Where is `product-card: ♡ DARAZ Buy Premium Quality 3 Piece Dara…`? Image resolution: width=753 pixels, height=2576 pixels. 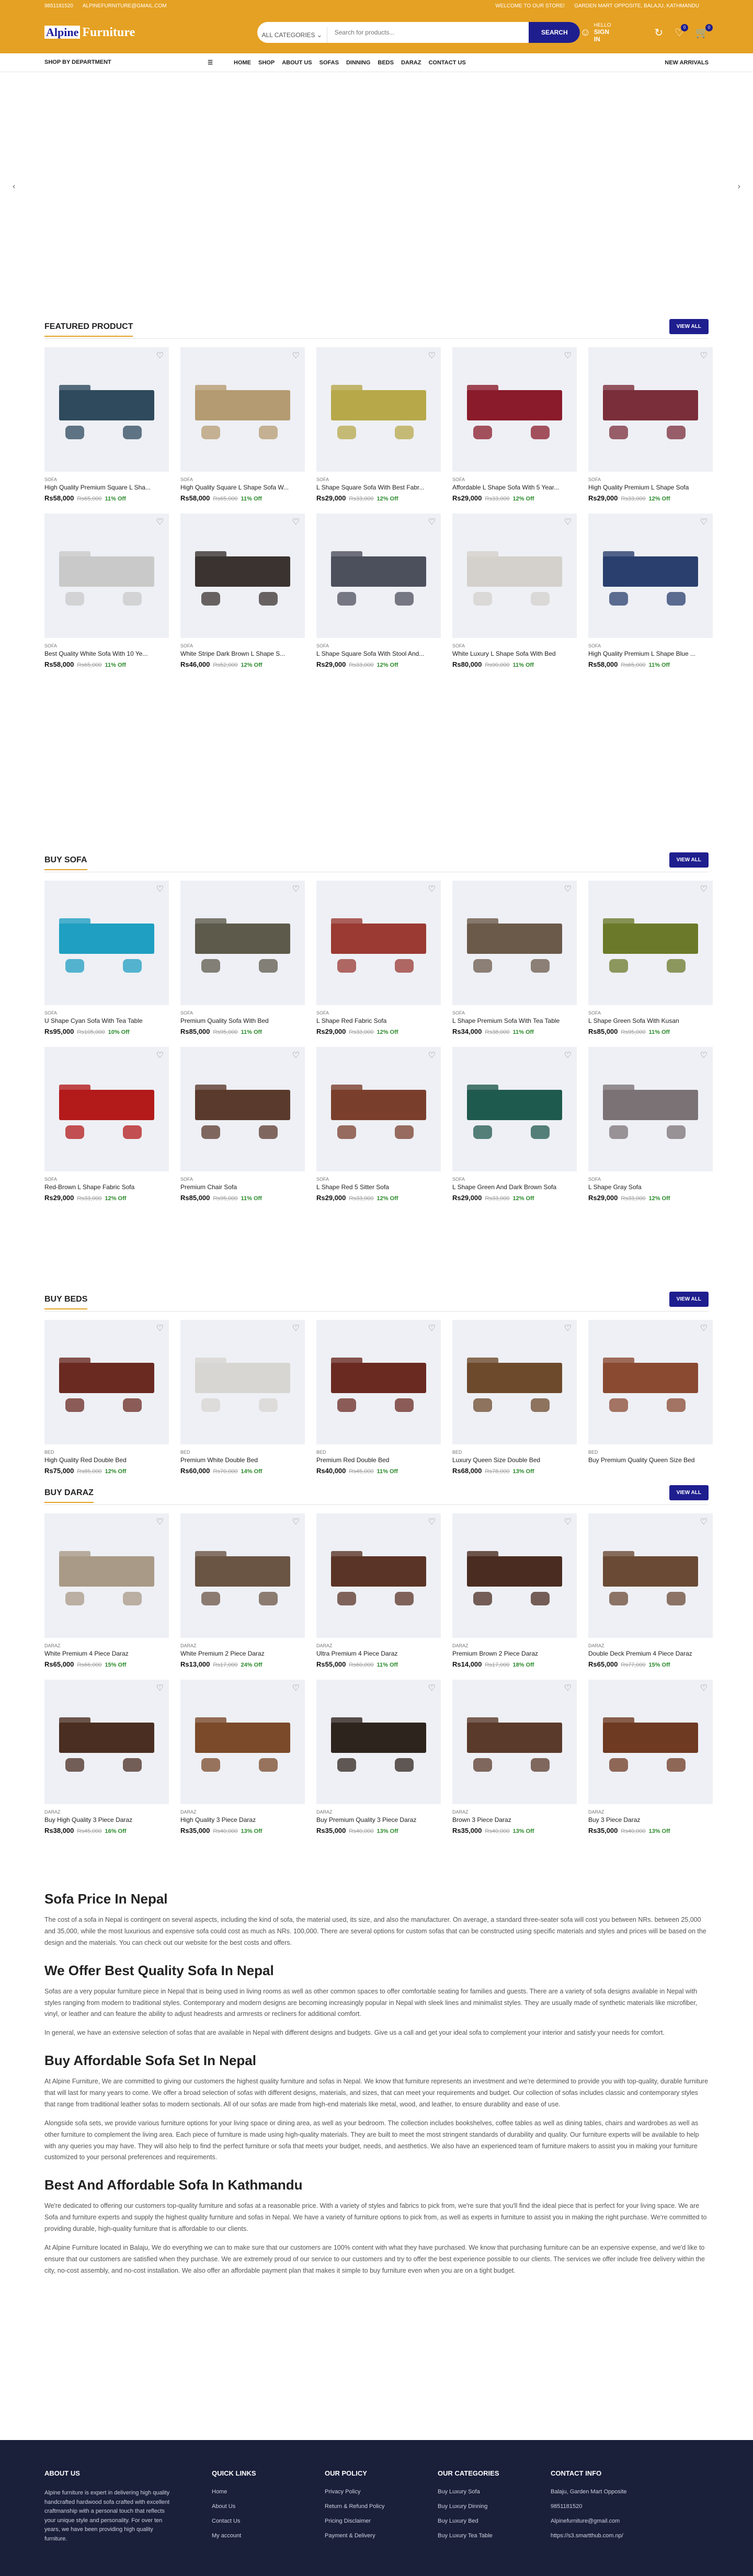 product-card: ♡ DARAZ Buy Premium Quality 3 Piece Dara… is located at coordinates (379, 1757).